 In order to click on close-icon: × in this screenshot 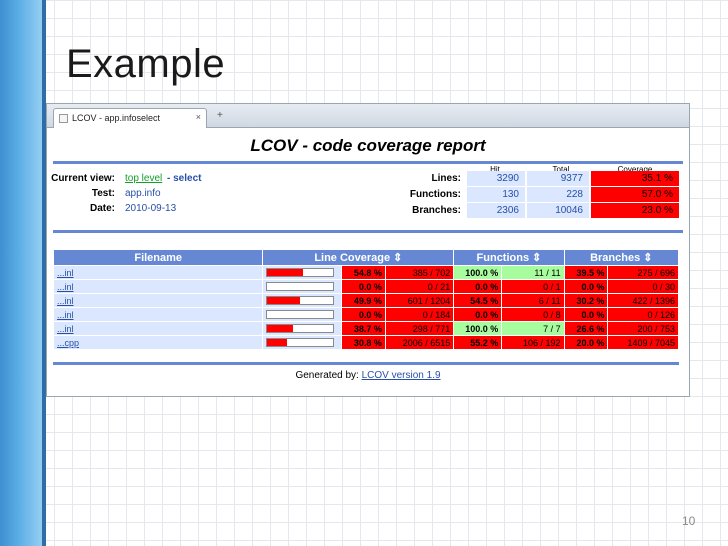, I will do `click(198, 117)`.